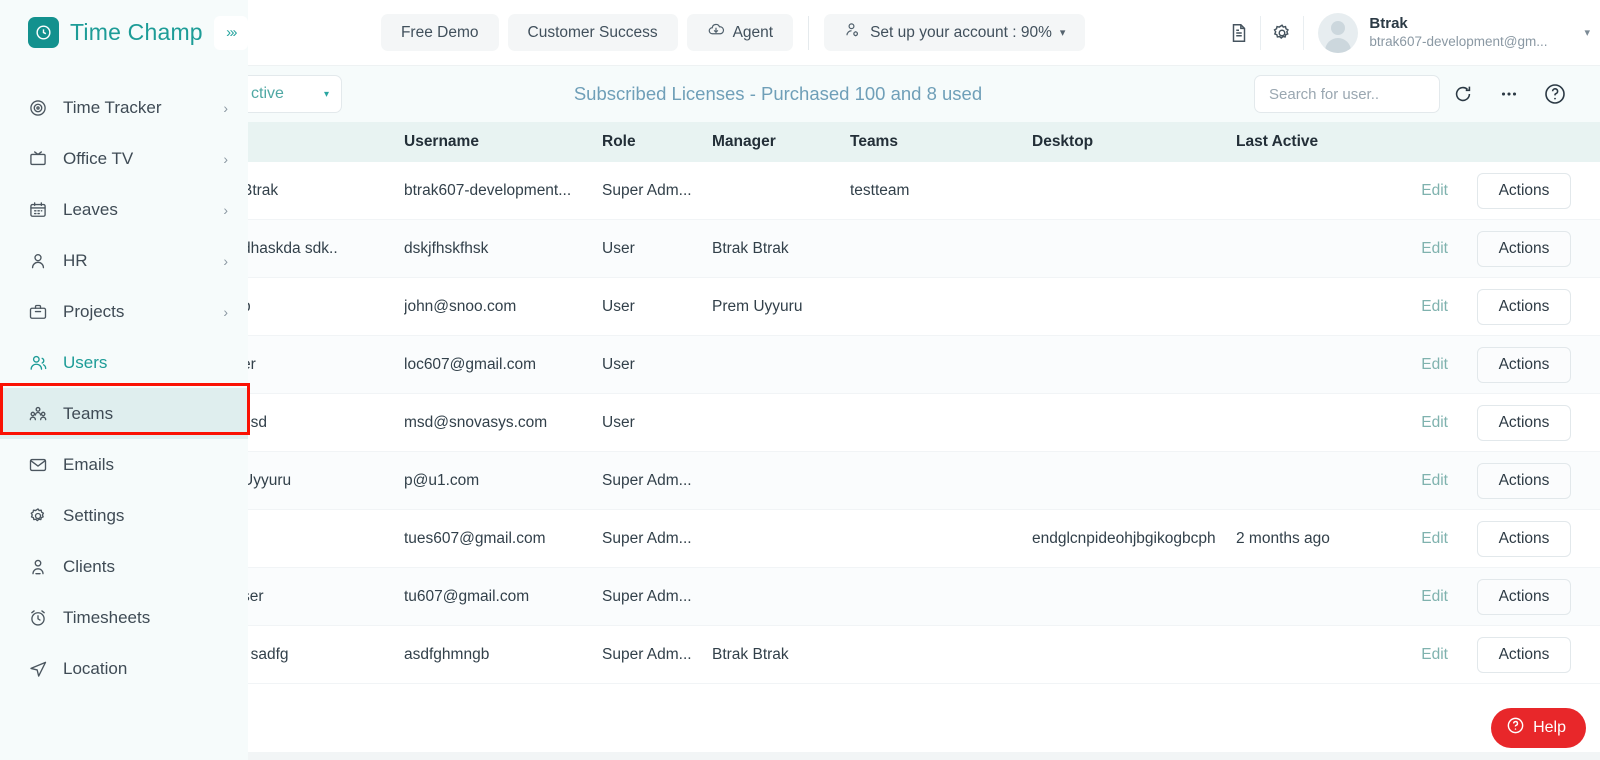 The height and width of the screenshot is (760, 1600). Describe the element at coordinates (124, 209) in the screenshot. I see `sidebar-item-leaves: Leaves ›` at that location.